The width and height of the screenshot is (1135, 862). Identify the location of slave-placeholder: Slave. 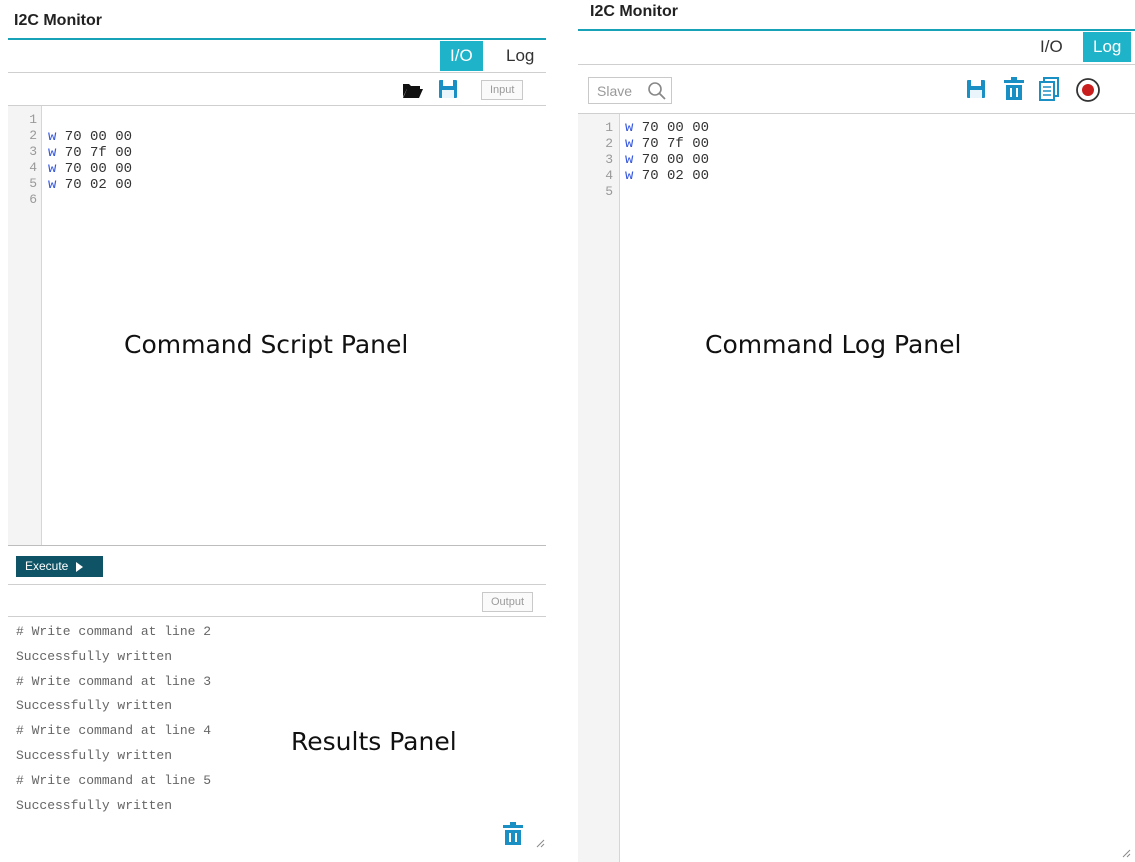
(615, 91).